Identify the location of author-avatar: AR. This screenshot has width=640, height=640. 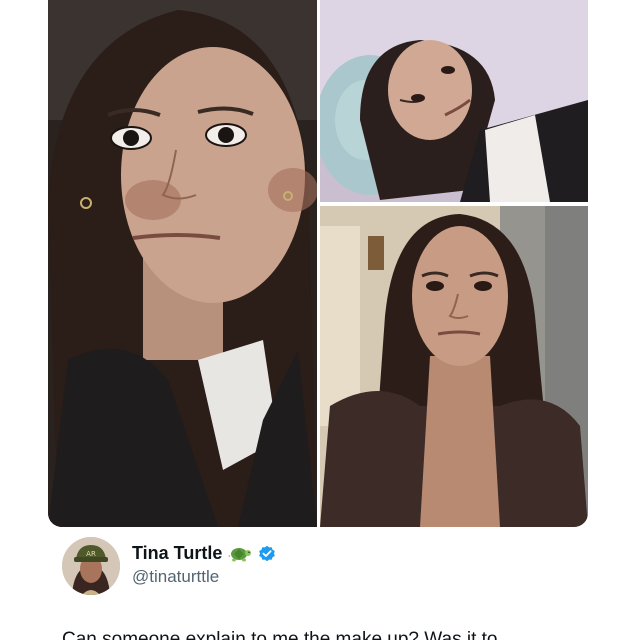
(91, 566).